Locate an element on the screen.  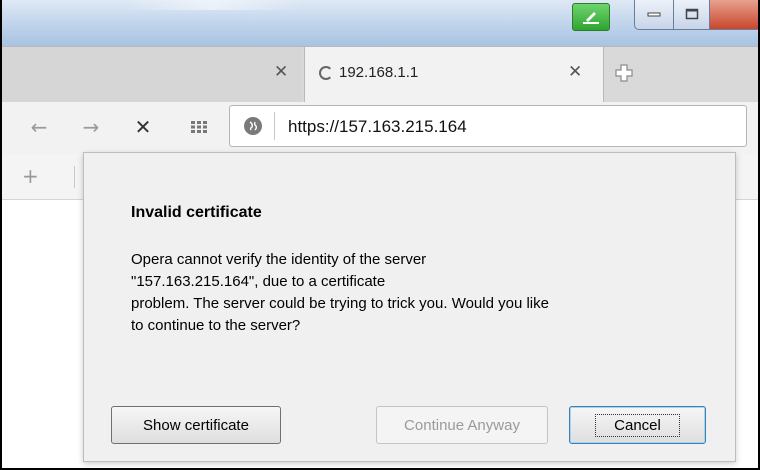
maximize-icon is located at coordinates (691, 14).